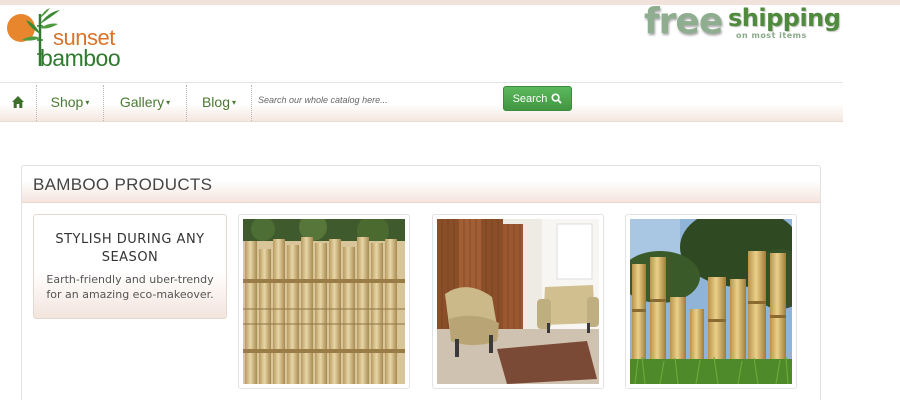 The height and width of the screenshot is (400, 900). I want to click on logo-text-bamboo: bamboo, so click(80, 58).